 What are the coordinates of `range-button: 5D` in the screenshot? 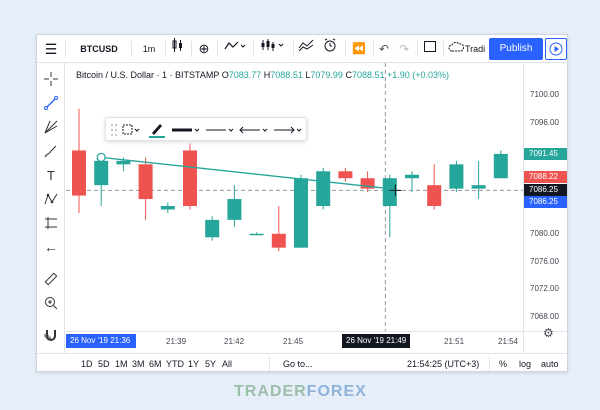 It's located at (104, 362).